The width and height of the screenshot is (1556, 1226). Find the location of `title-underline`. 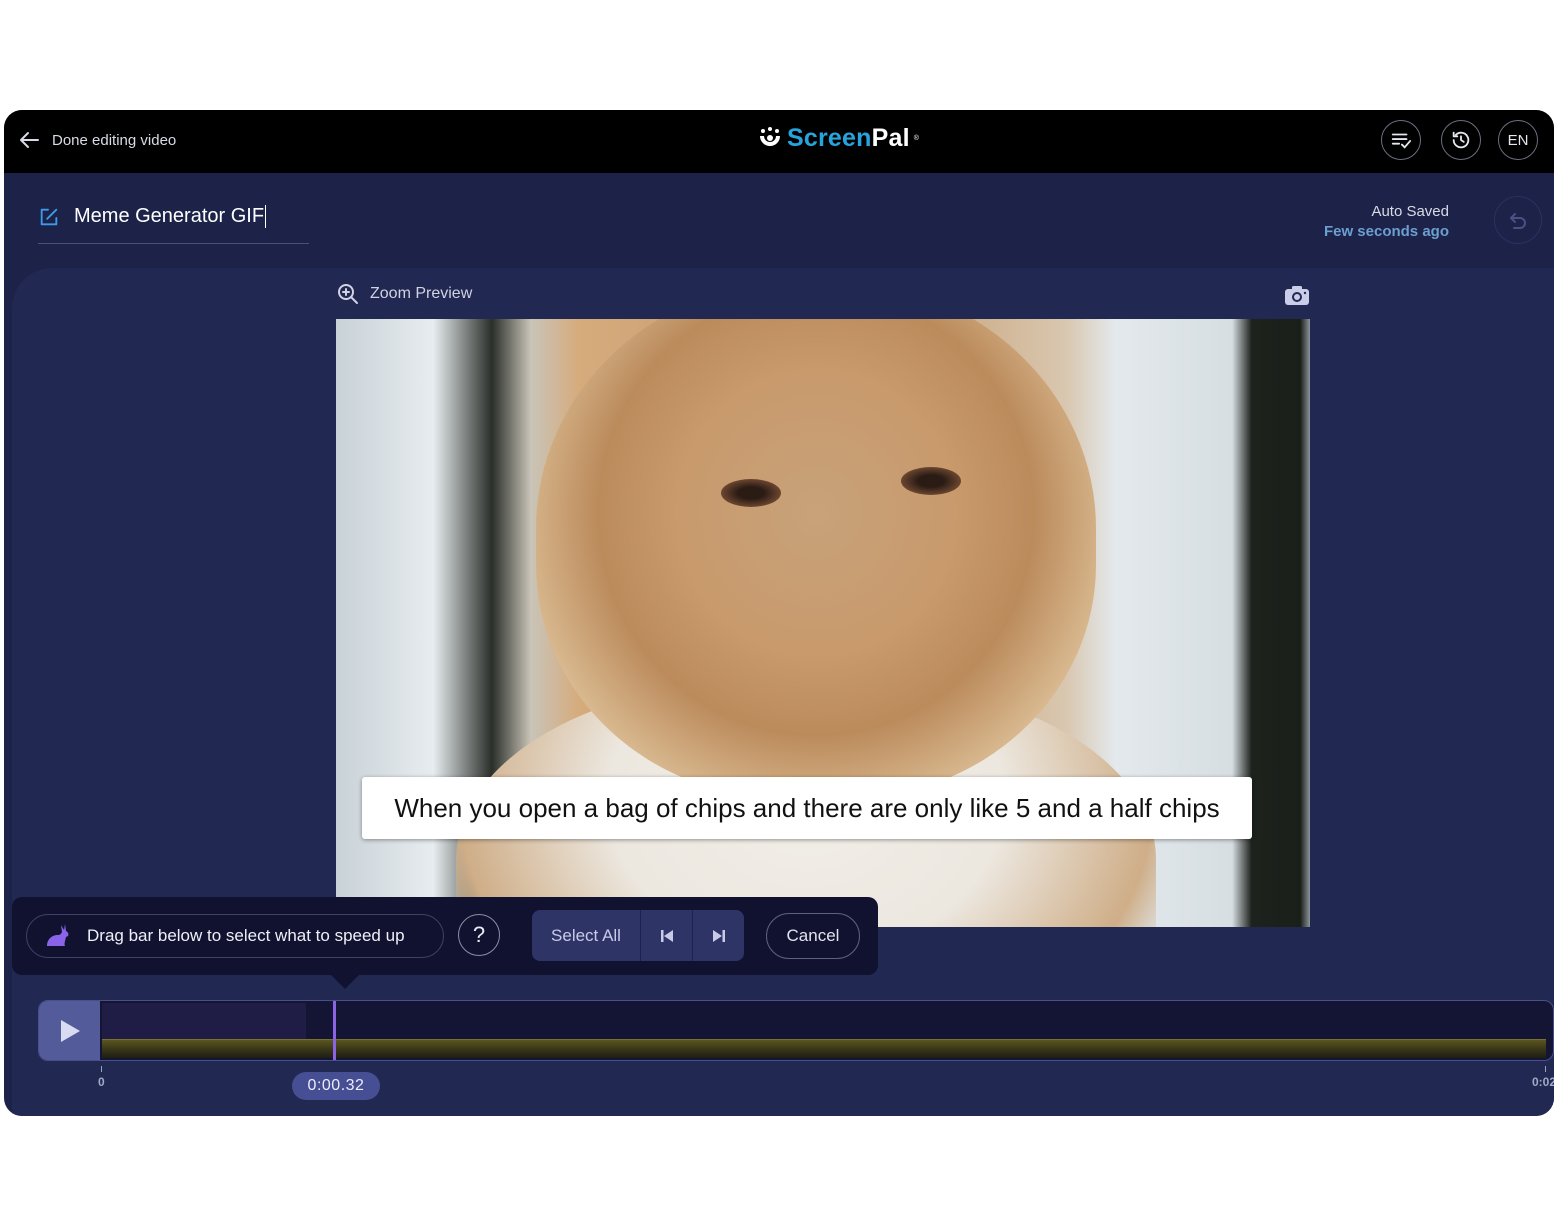

title-underline is located at coordinates (173, 243).